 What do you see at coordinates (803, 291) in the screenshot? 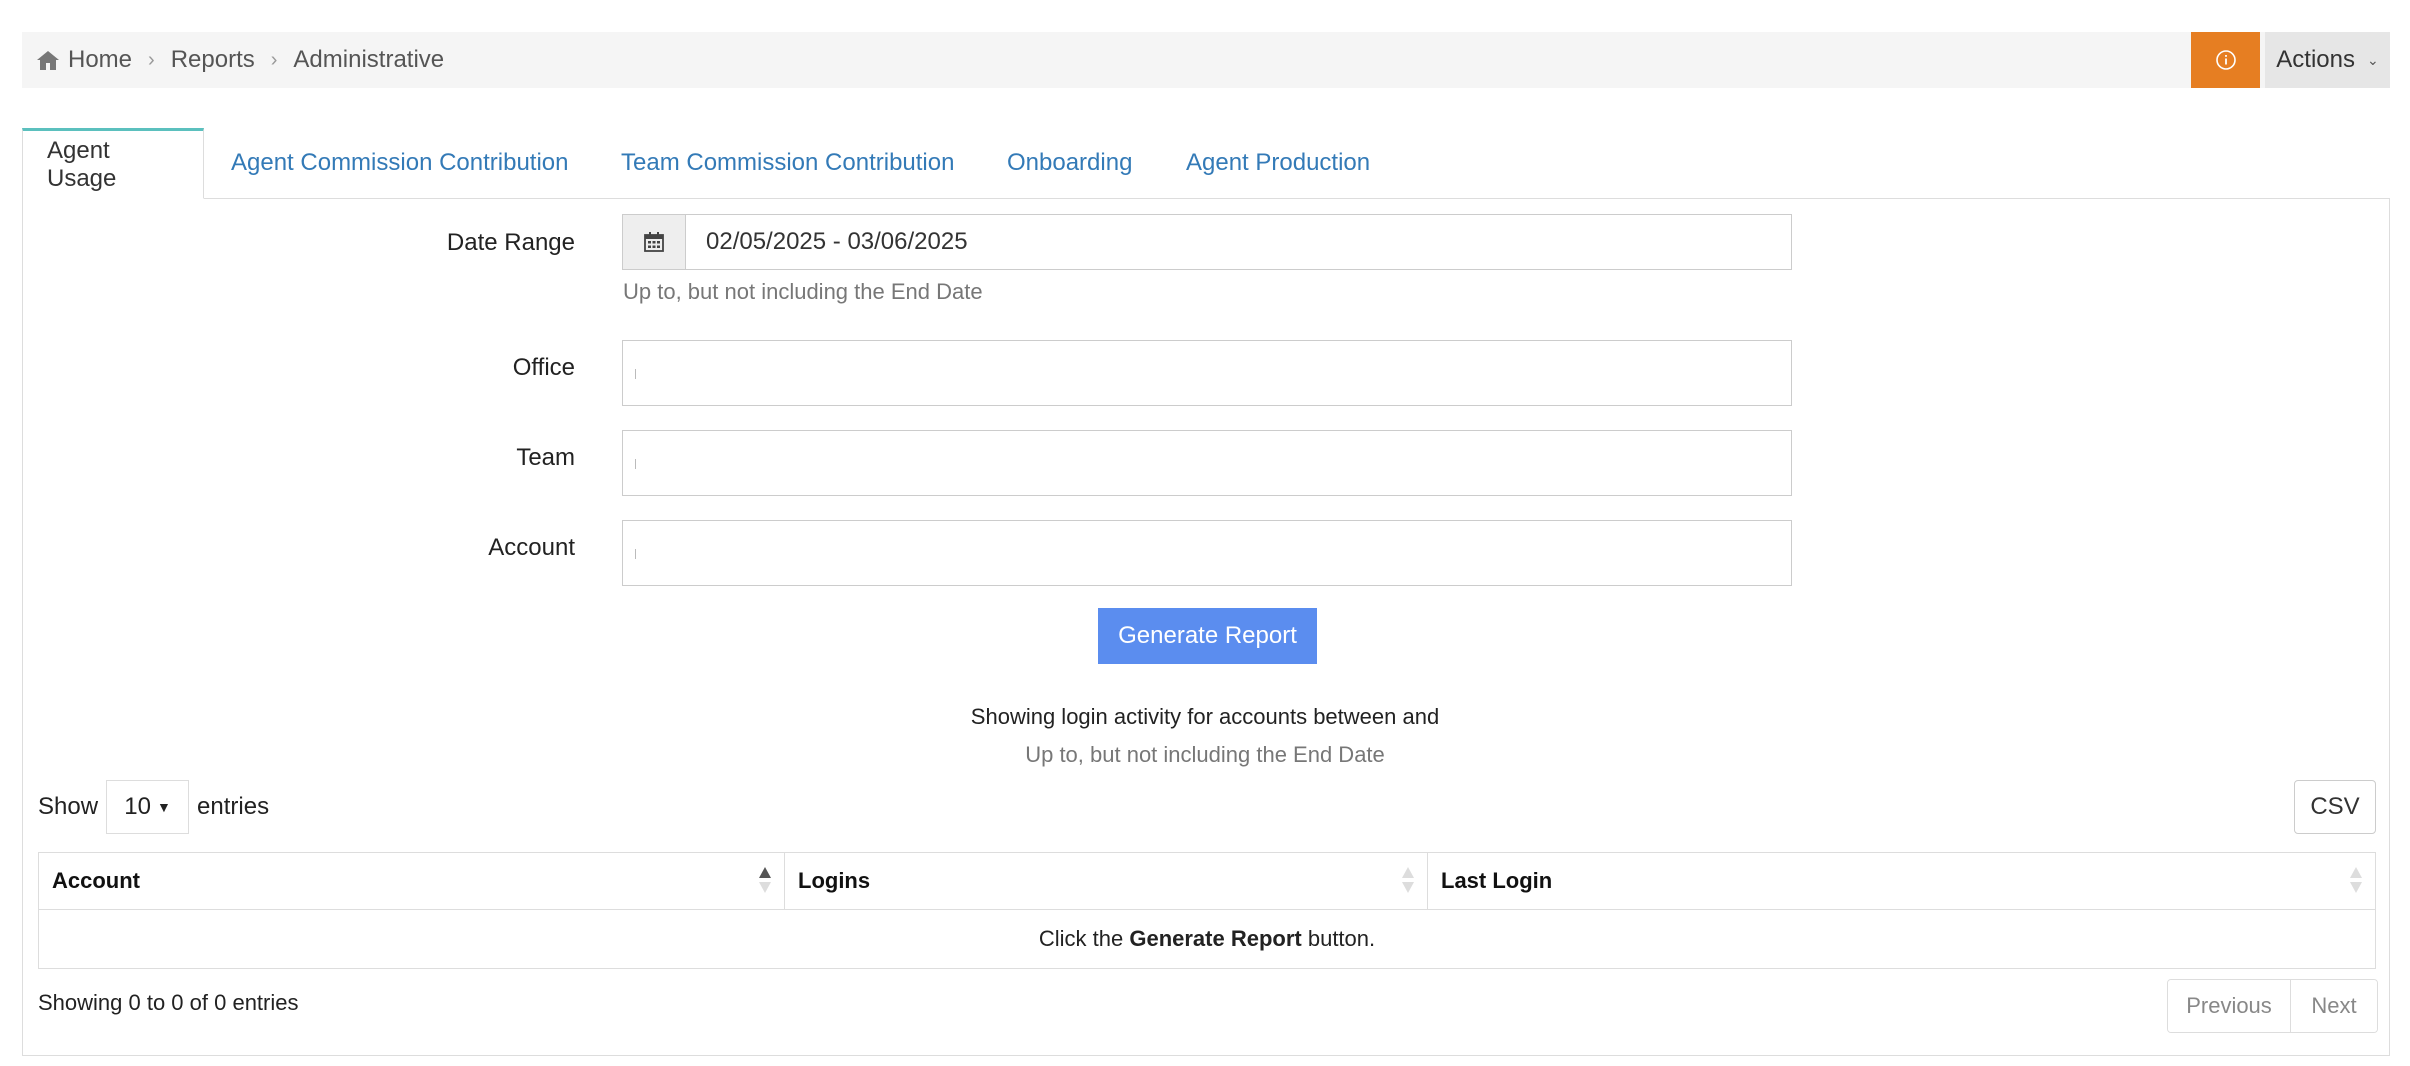
I see `date-range-help: Up to, but not including the End Date` at bounding box center [803, 291].